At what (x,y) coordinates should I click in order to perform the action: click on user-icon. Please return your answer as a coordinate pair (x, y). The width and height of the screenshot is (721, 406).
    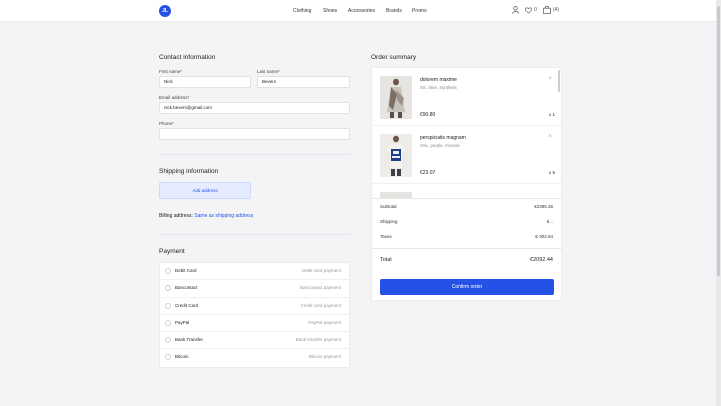
    Looking at the image, I should click on (515, 10).